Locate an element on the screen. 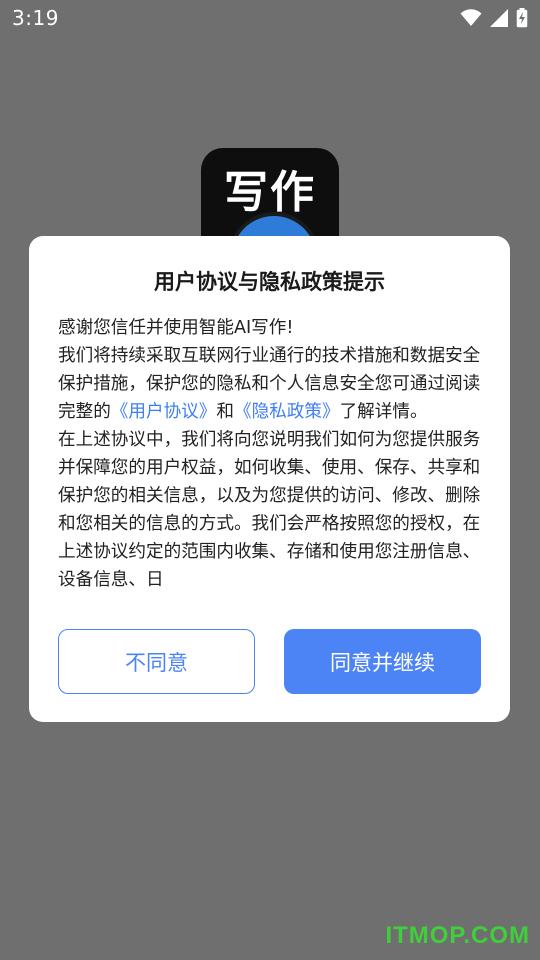 Image resolution: width=540 pixels, height=960 pixels. decline-button: 不同意 is located at coordinates (156, 661).